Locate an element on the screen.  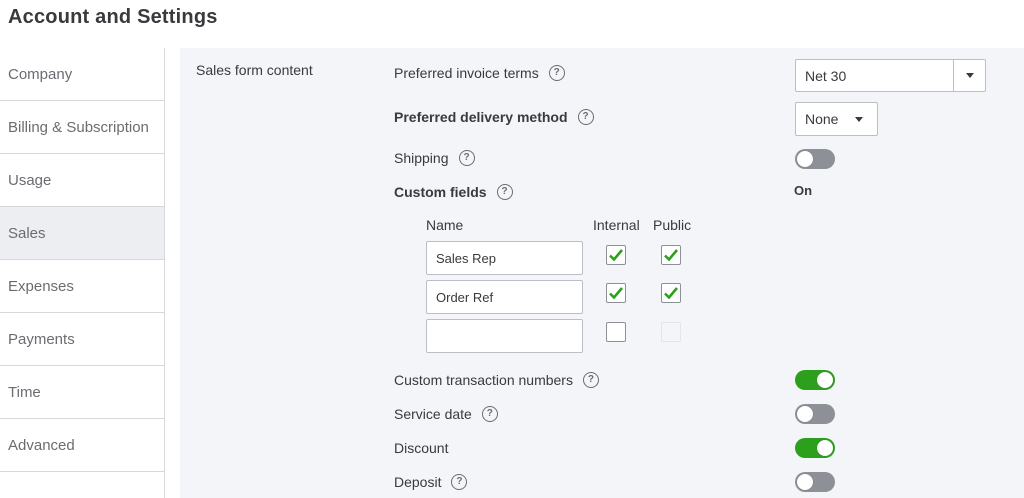
custom-field-name-input: Sales Rep is located at coordinates (504, 258).